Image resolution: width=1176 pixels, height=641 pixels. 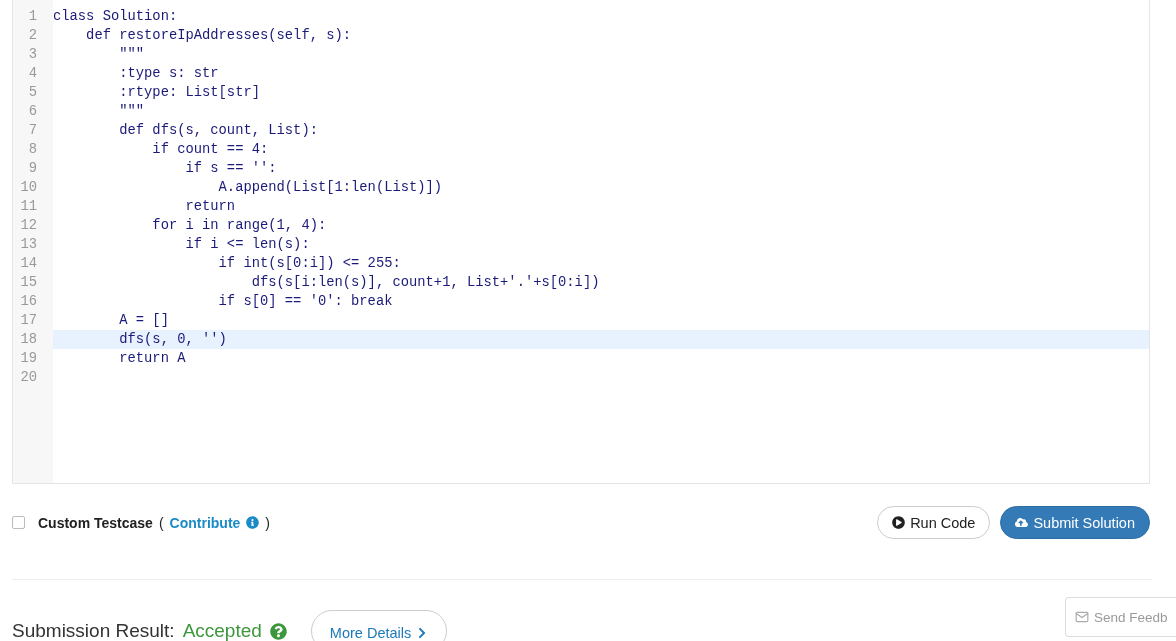 I want to click on contribute-link: Contribute, so click(x=205, y=522).